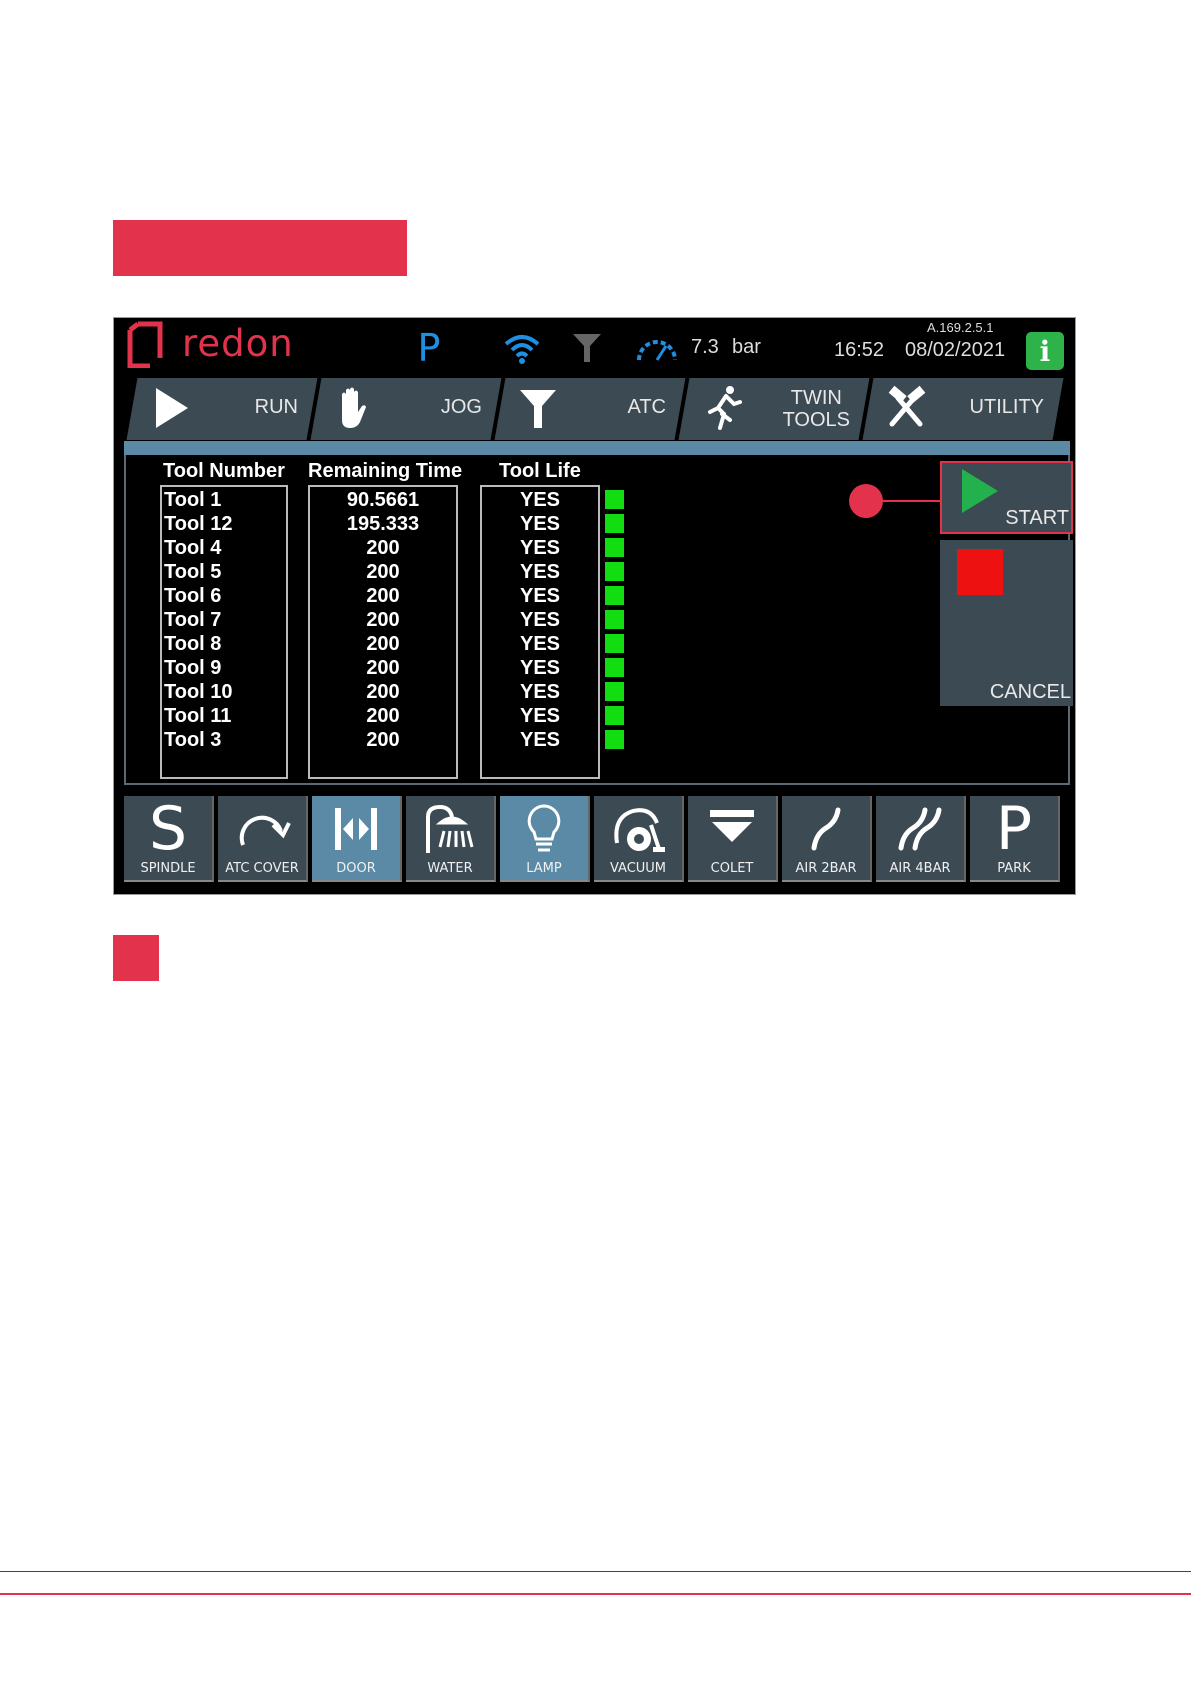 This screenshot has height=1684, width=1191. What do you see at coordinates (725, 408) in the screenshot?
I see `running-man-icon` at bounding box center [725, 408].